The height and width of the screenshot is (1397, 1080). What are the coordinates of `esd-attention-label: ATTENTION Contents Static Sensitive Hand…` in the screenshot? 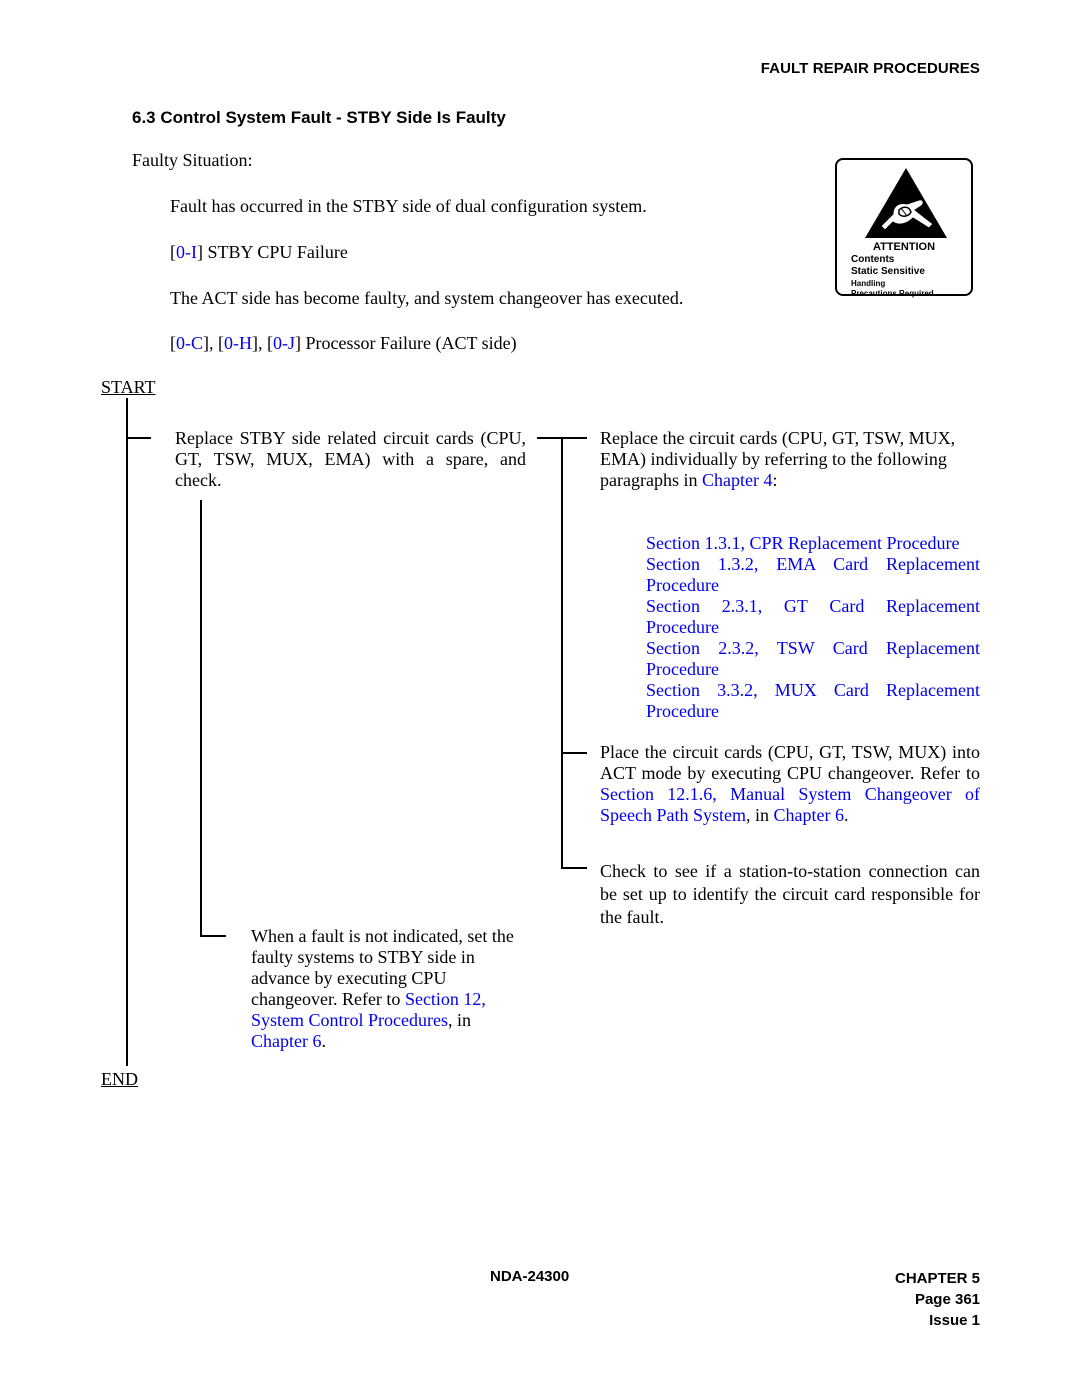 It's located at (904, 228).